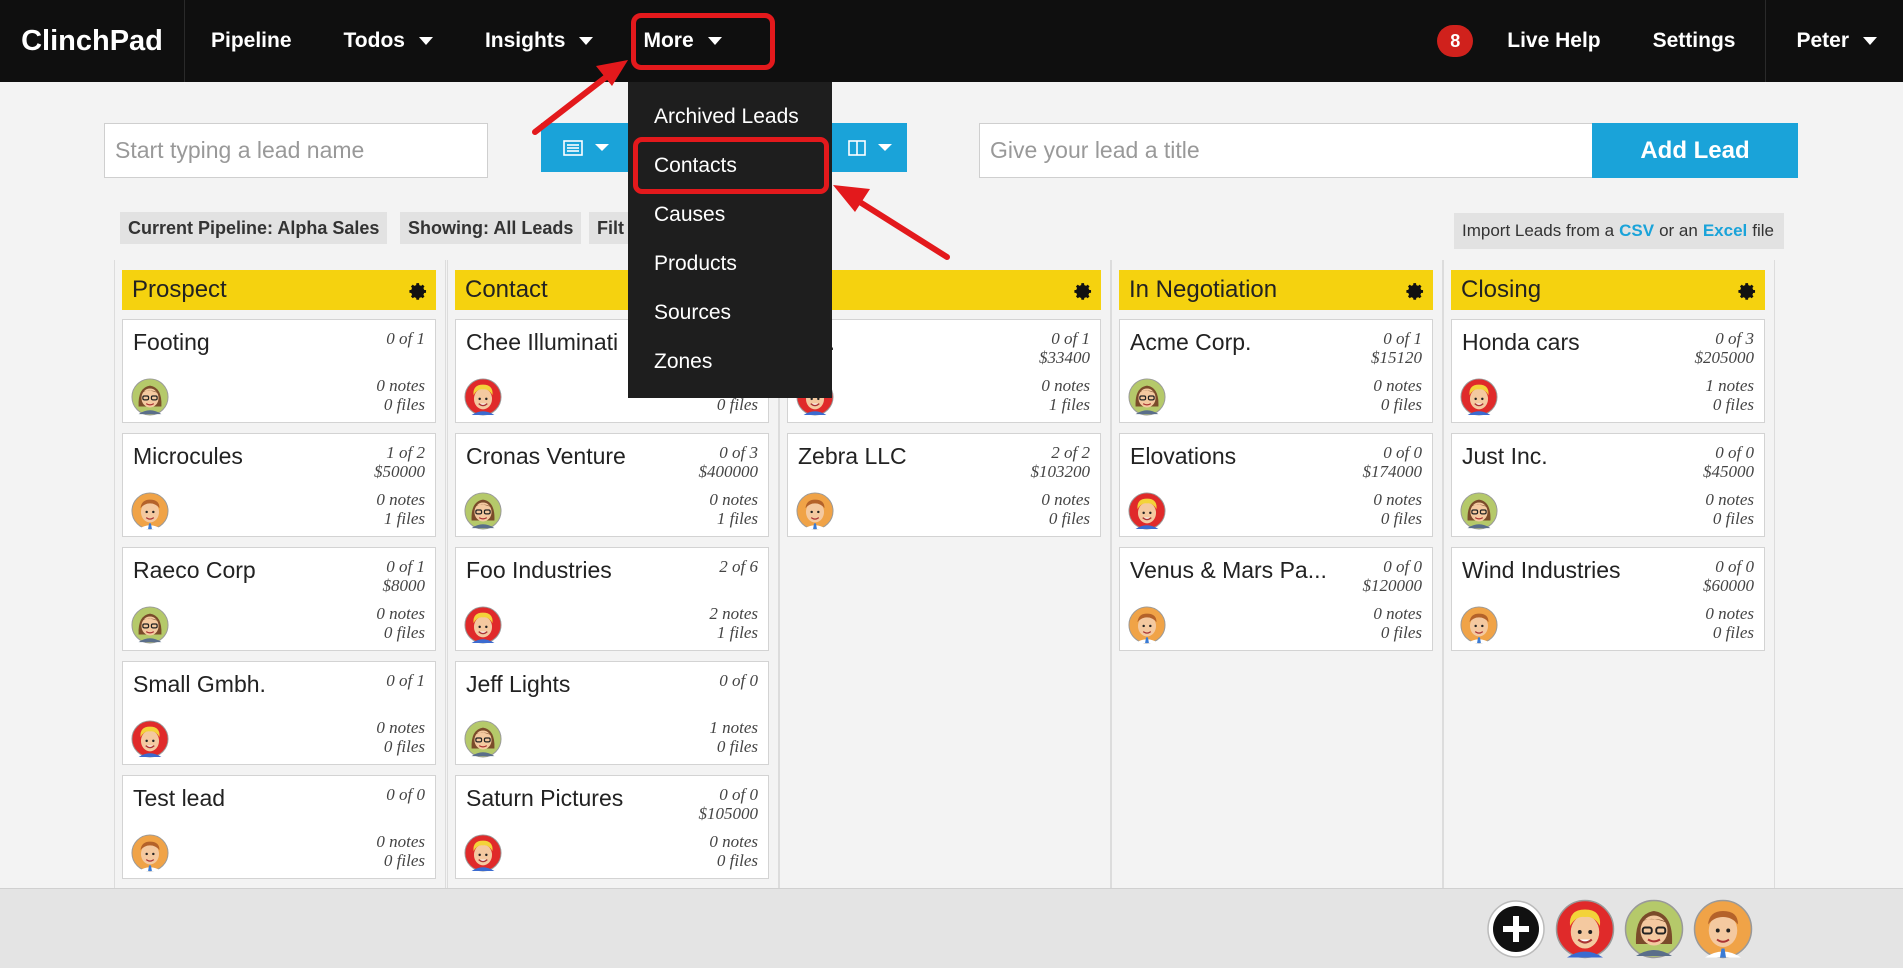 Image resolution: width=1903 pixels, height=968 pixels. What do you see at coordinates (1541, 570) in the screenshot?
I see `lead-title: Wind Industries` at bounding box center [1541, 570].